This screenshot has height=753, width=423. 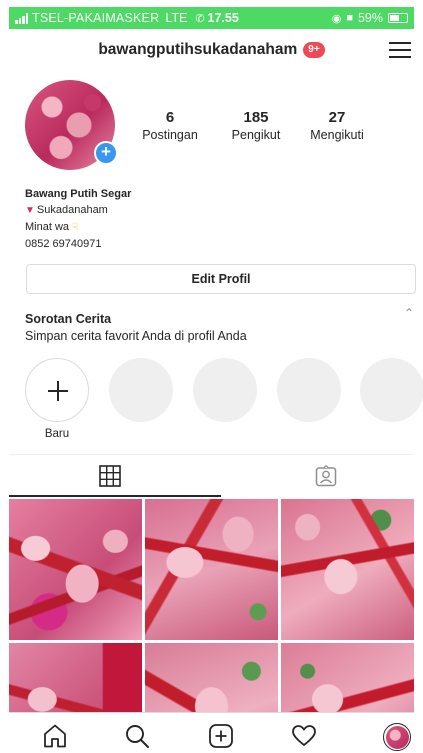 What do you see at coordinates (57, 390) in the screenshot?
I see `new-highlight-button` at bounding box center [57, 390].